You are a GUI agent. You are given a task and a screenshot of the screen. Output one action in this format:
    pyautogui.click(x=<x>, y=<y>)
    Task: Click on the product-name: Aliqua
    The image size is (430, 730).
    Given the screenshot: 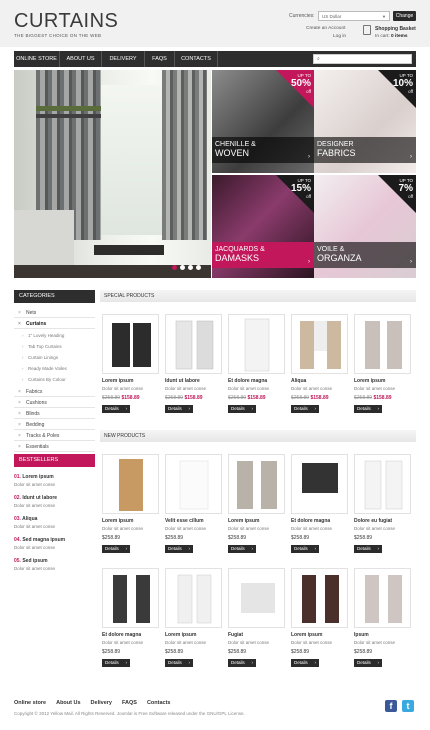 What is the action you would take?
    pyautogui.click(x=298, y=381)
    